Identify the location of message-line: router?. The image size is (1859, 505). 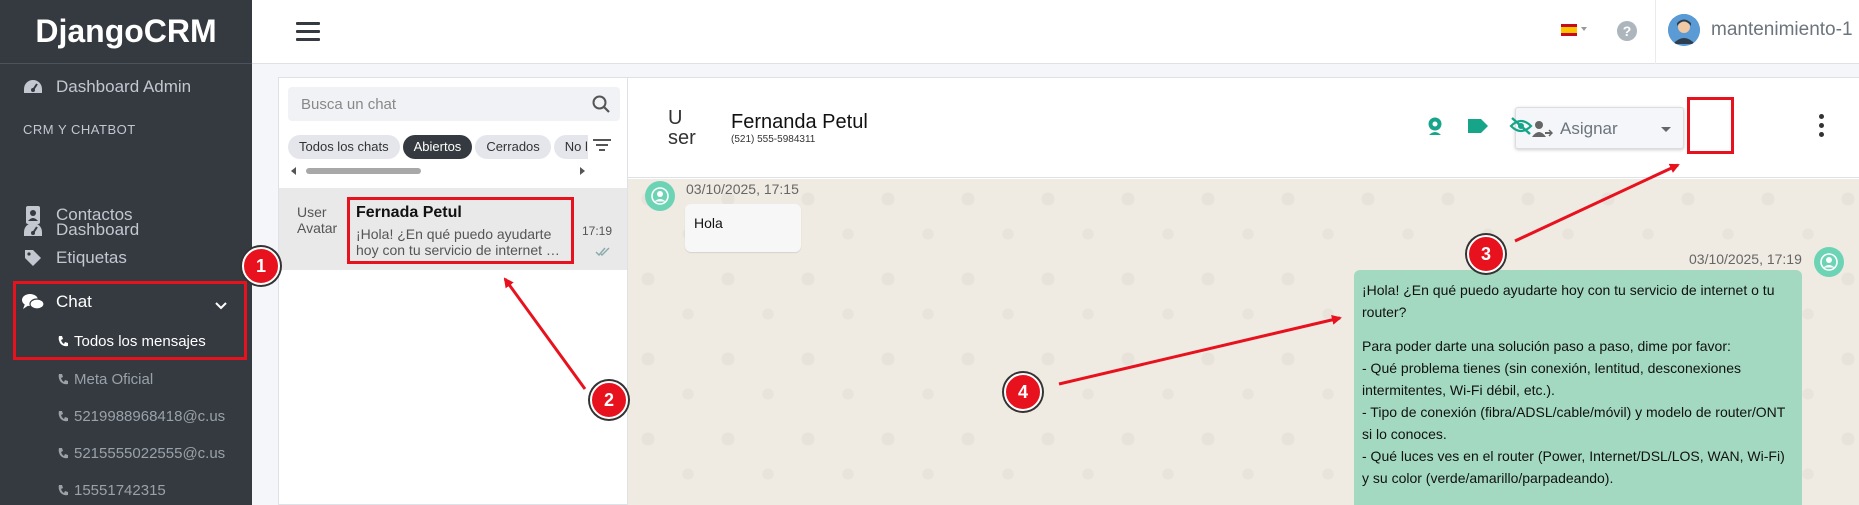
(1384, 312).